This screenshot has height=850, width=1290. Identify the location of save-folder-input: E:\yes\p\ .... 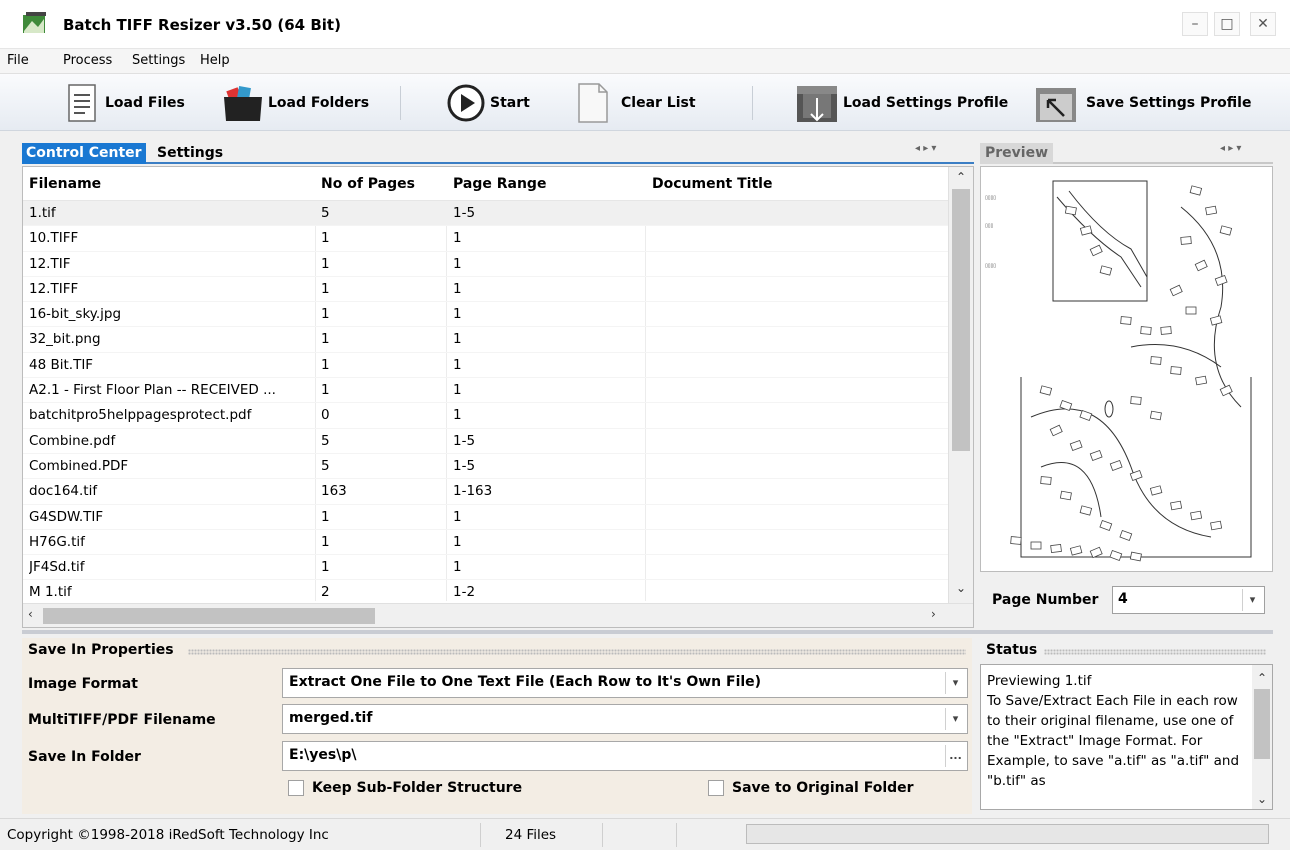
(625, 756).